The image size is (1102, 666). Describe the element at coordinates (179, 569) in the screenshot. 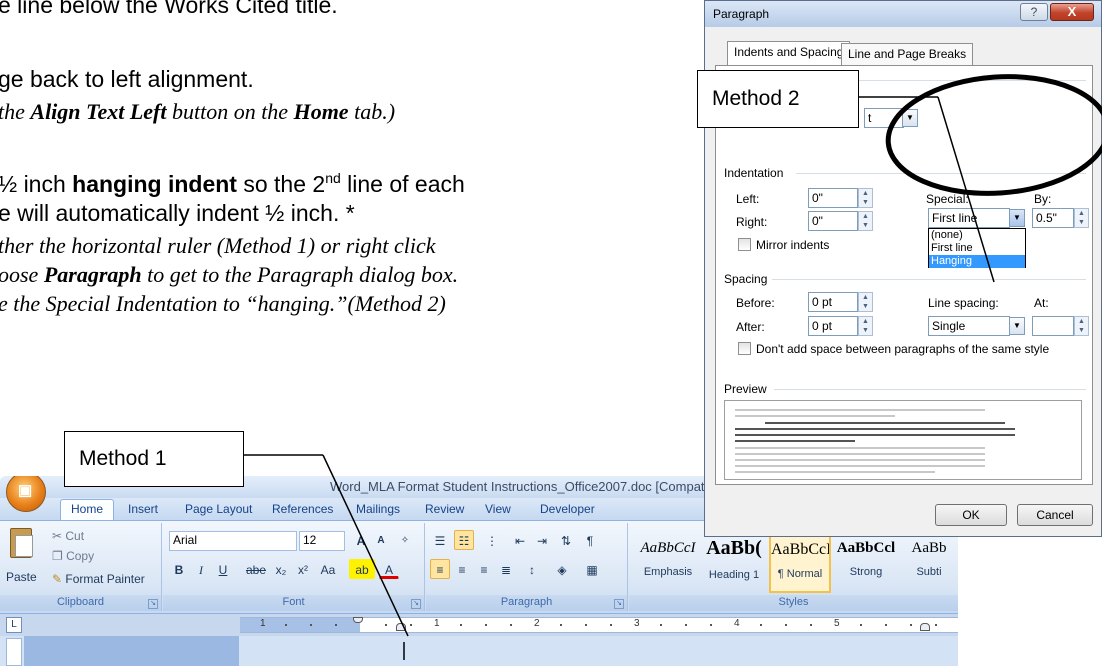

I see `bold-icon: B` at that location.